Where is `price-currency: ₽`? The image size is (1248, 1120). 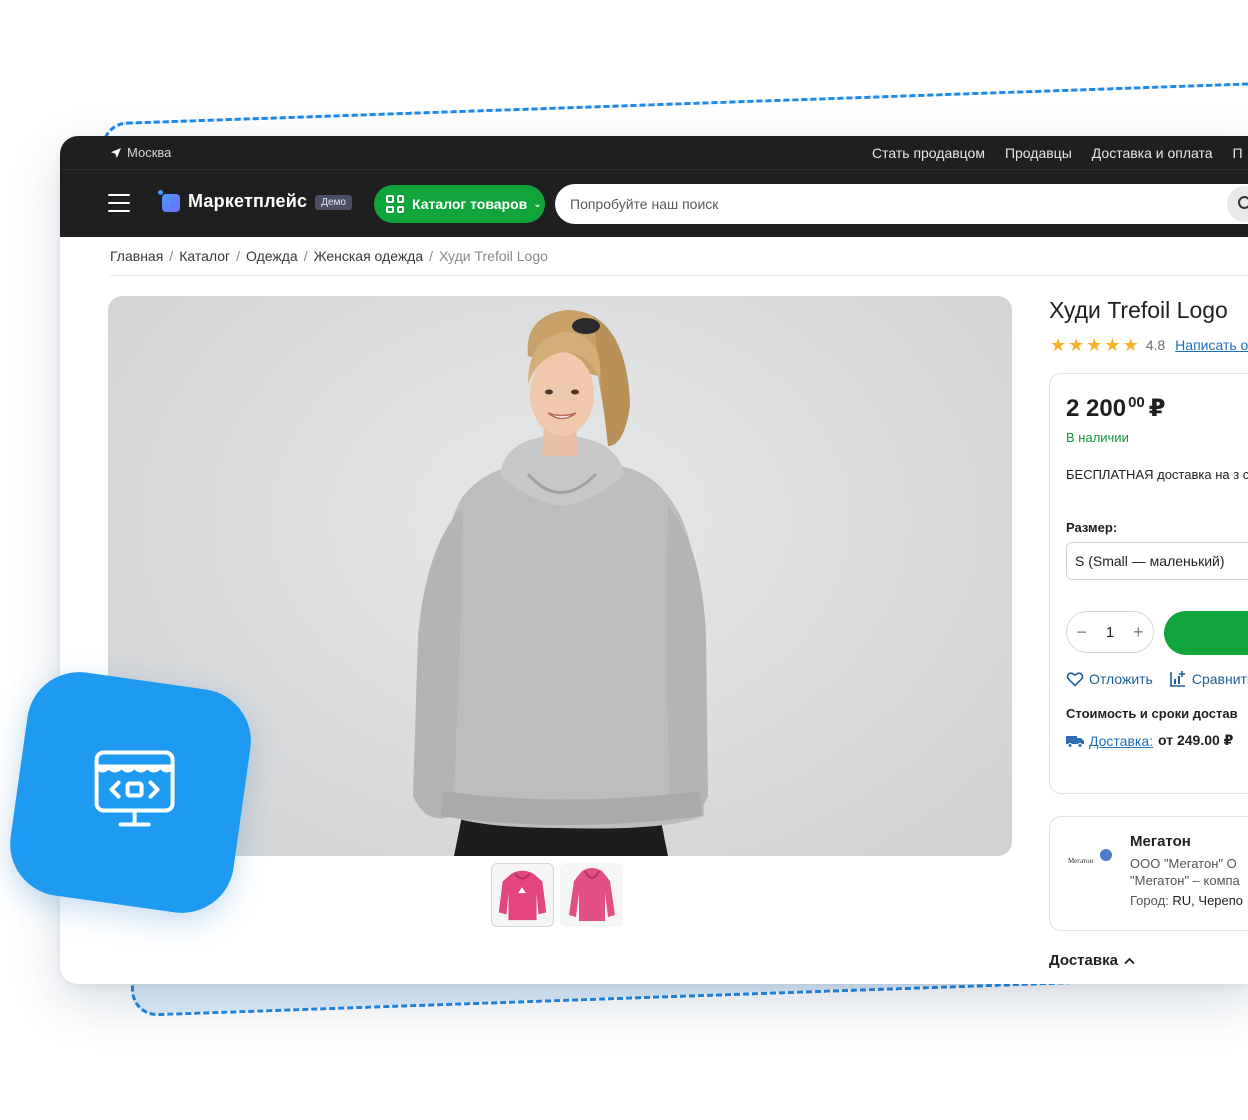 price-currency: ₽ is located at coordinates (1157, 408).